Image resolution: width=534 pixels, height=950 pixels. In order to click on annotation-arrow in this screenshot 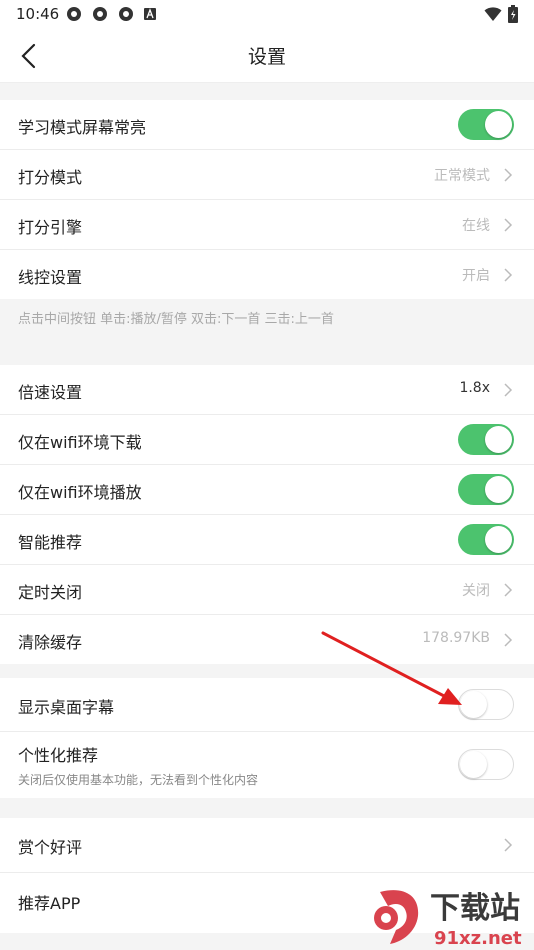, I will do `click(391, 668)`.